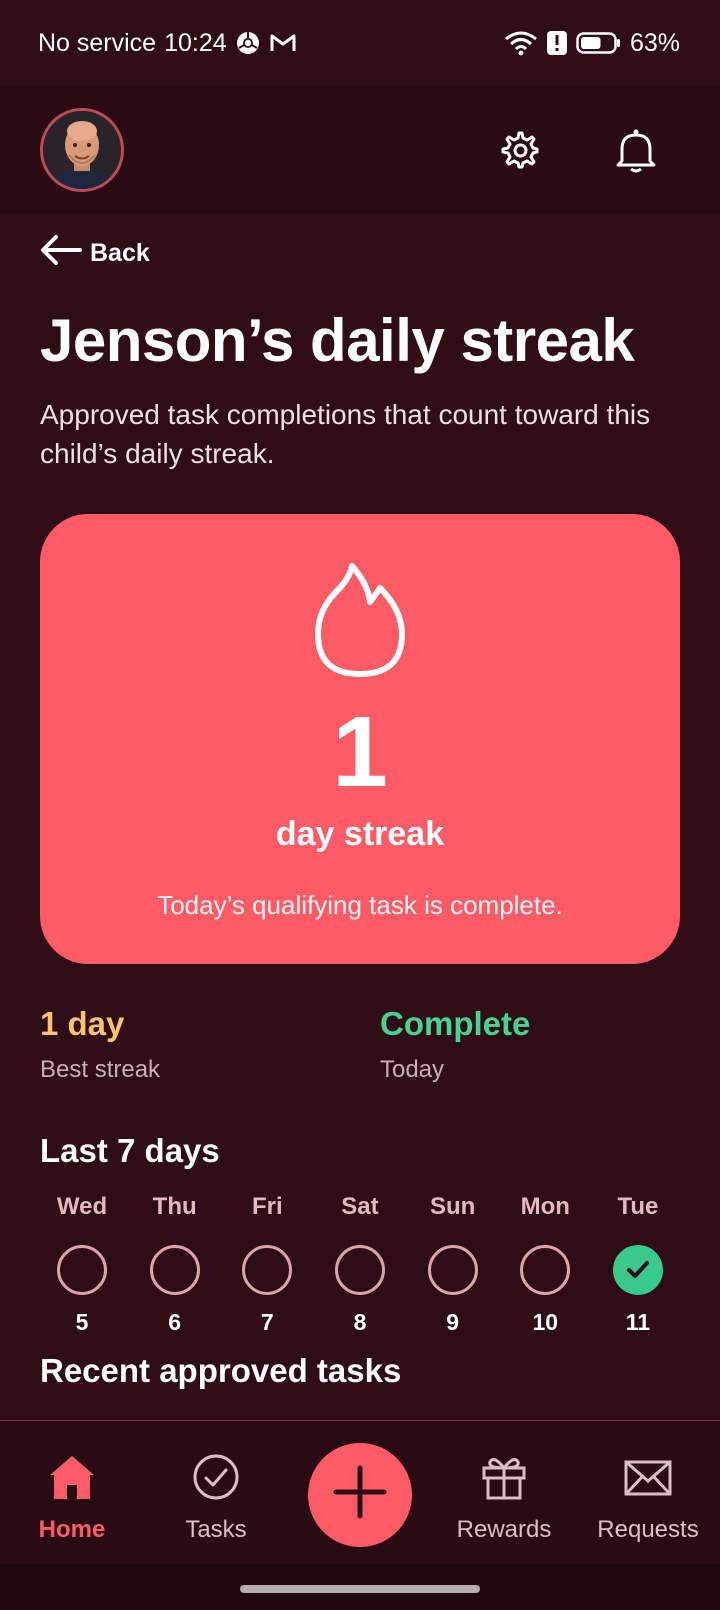  I want to click on app-header, so click(360, 150).